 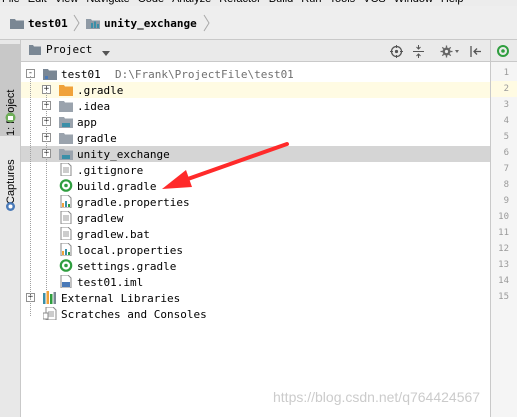 I want to click on tree-item-scratches: Scratches and Consoles, so click(x=255, y=314).